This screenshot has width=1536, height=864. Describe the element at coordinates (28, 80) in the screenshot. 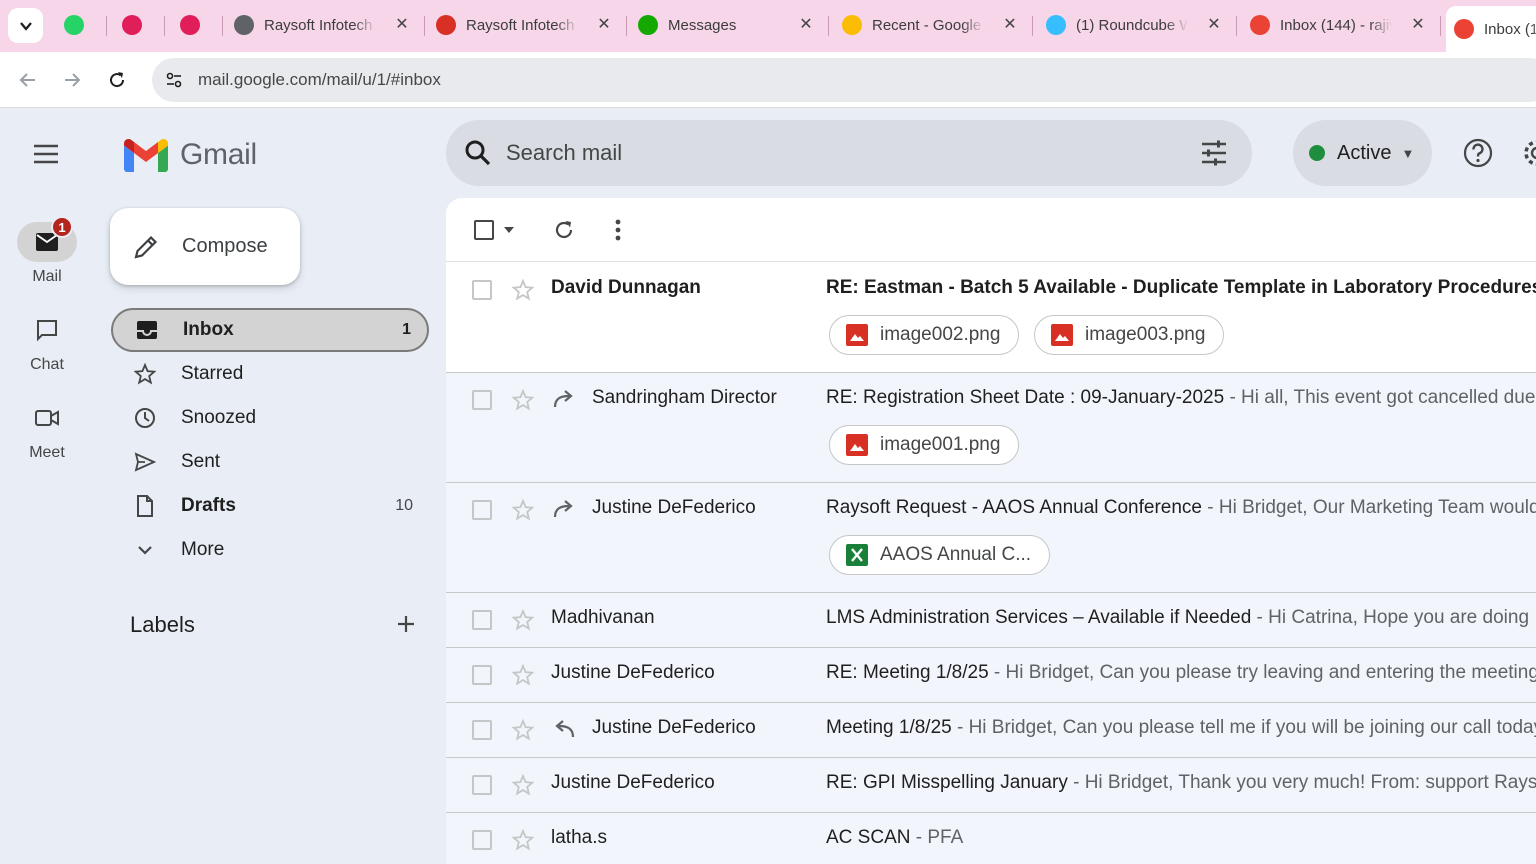

I see `back-button` at that location.